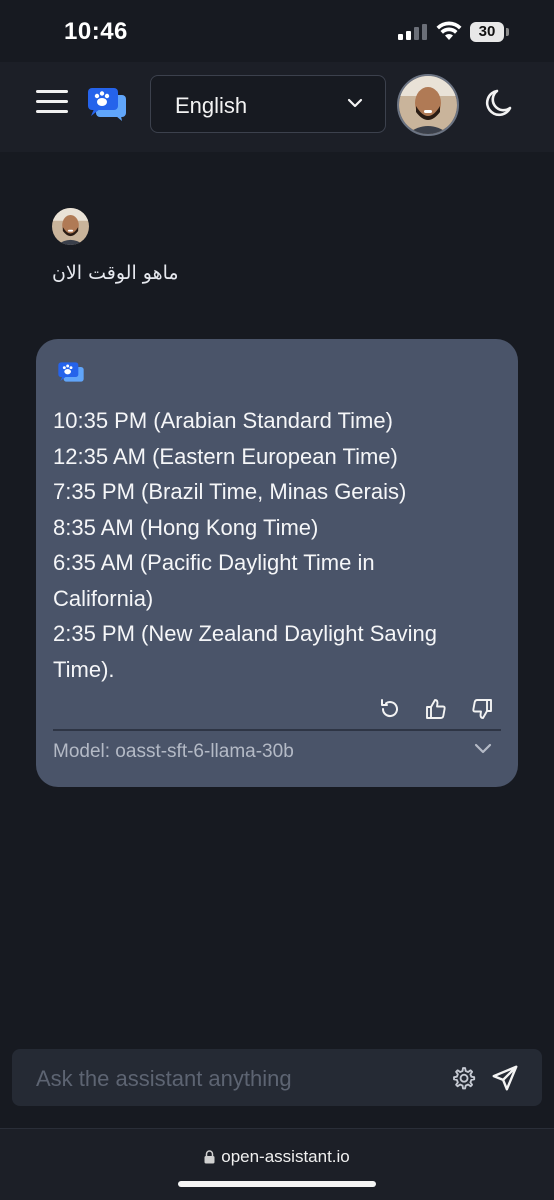 This screenshot has height=1200, width=554. What do you see at coordinates (209, 1157) in the screenshot?
I see `lock-icon` at bounding box center [209, 1157].